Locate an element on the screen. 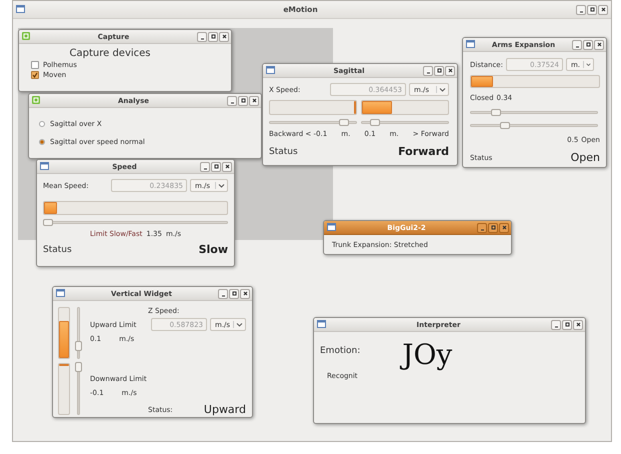 This screenshot has height=454, width=621. status-value: Slow is located at coordinates (213, 249).